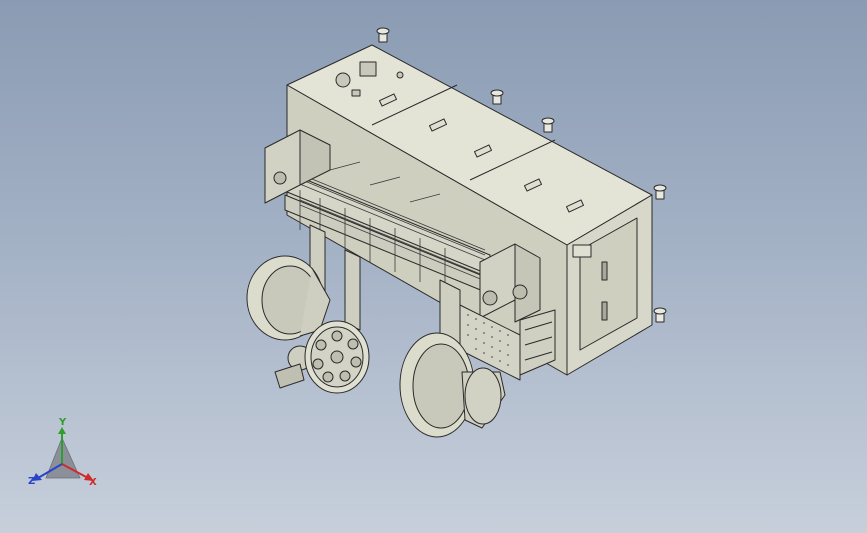 The image size is (867, 533). Describe the element at coordinates (62, 430) in the screenshot. I see `y-axis-arrowhead` at that location.